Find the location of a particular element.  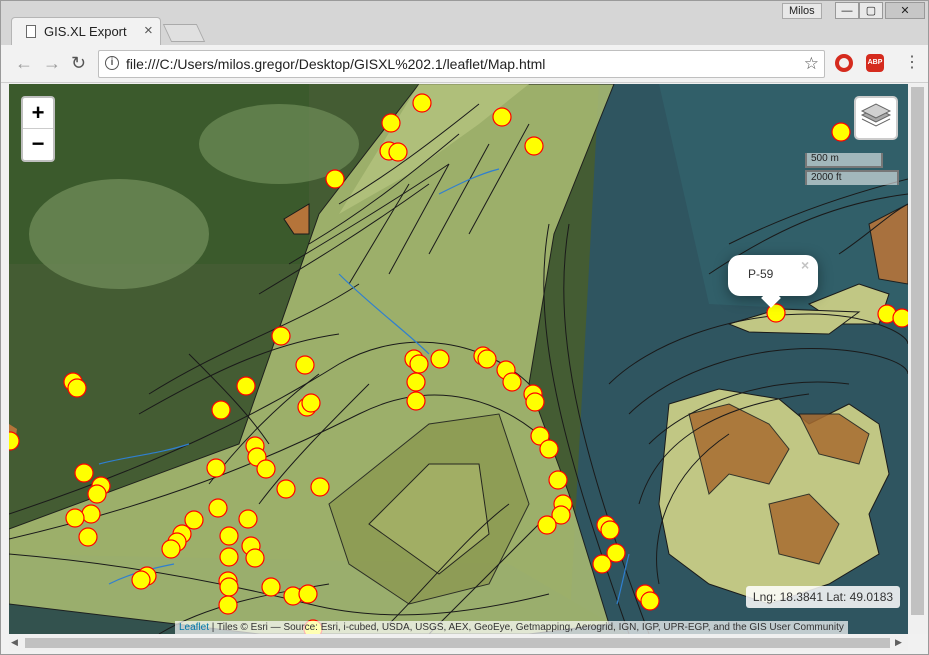

horizontal-scrollbar: ◀ ▶ is located at coordinates (458, 642).